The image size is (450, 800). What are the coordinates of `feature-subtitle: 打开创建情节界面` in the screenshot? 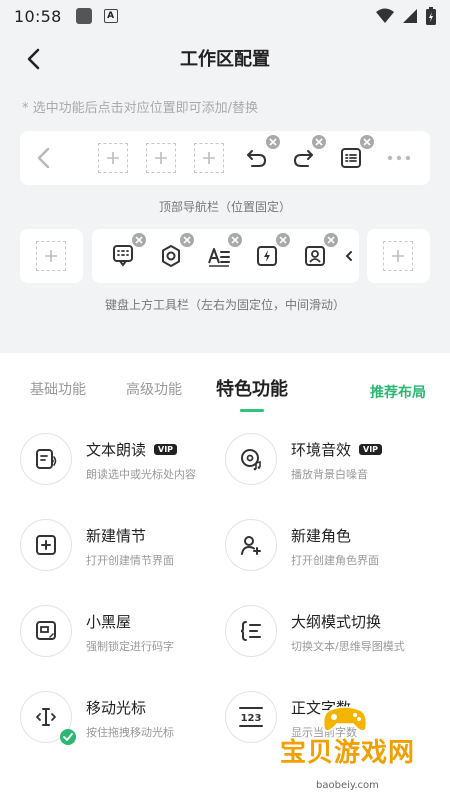 It's located at (130, 560).